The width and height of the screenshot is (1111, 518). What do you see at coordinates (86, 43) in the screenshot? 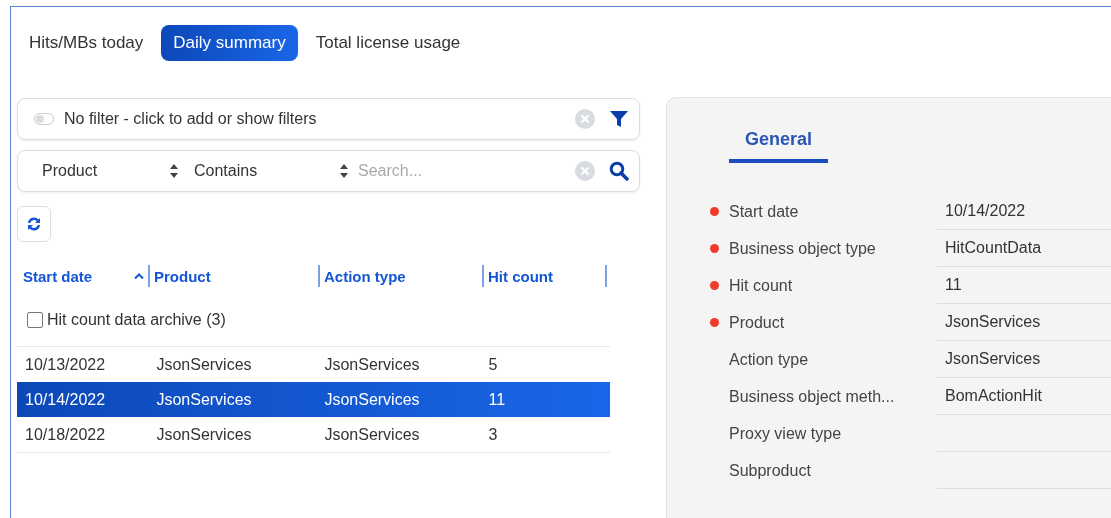
I see `tab: Hits/MBs today` at bounding box center [86, 43].